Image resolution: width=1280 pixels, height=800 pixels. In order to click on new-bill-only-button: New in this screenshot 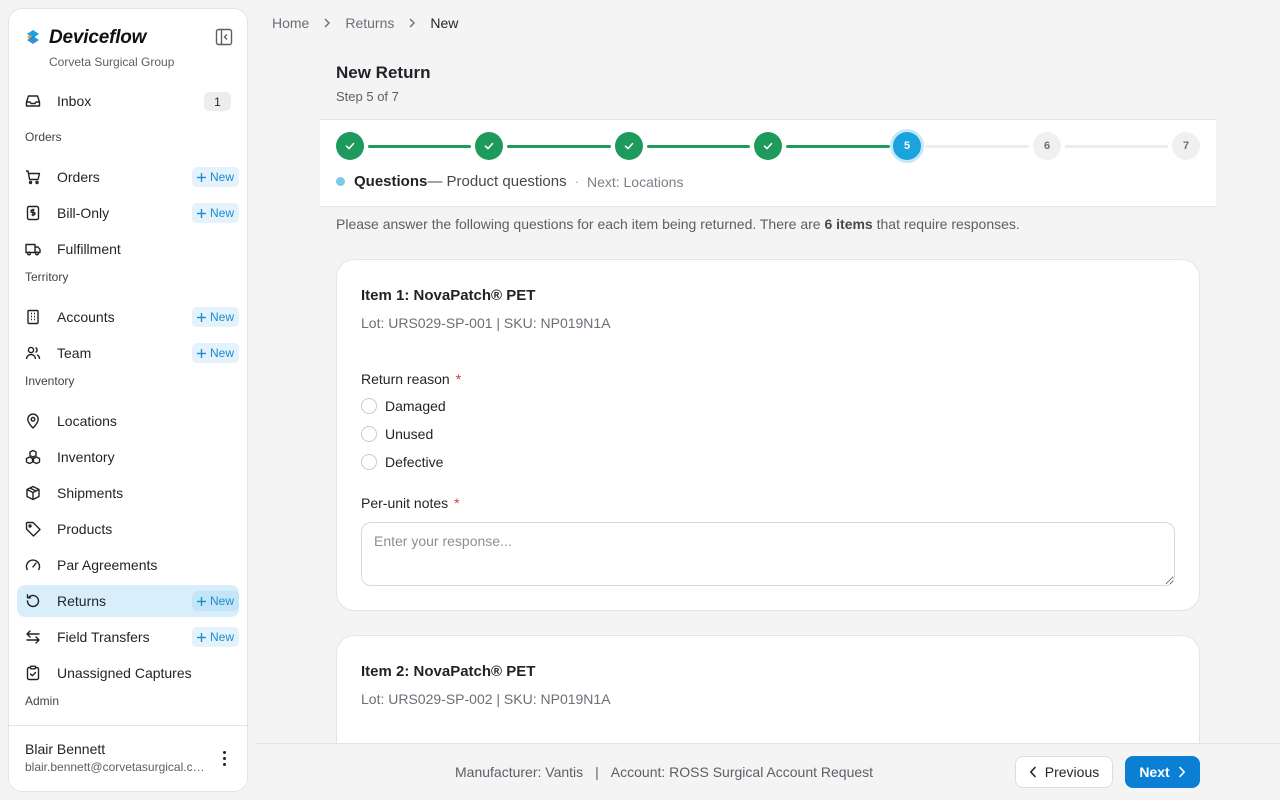, I will do `click(215, 213)`.